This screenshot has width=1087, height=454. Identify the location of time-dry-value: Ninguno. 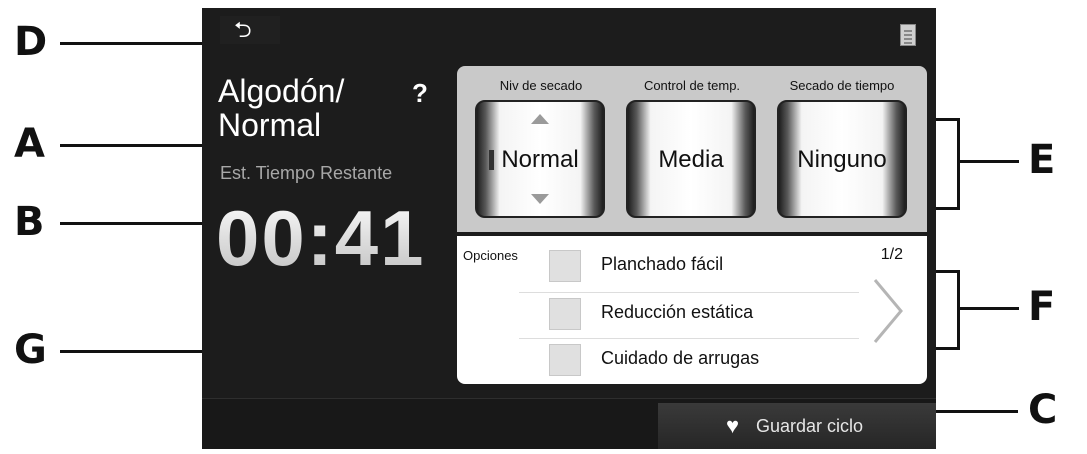
(842, 159).